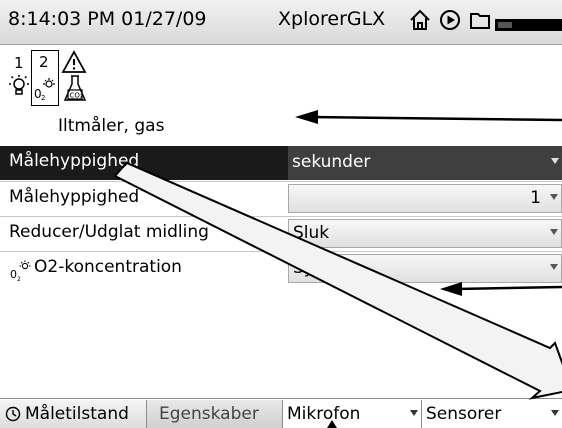 The width and height of the screenshot is (562, 428). I want to click on tab-microphone: Mikrofon, so click(352, 414).